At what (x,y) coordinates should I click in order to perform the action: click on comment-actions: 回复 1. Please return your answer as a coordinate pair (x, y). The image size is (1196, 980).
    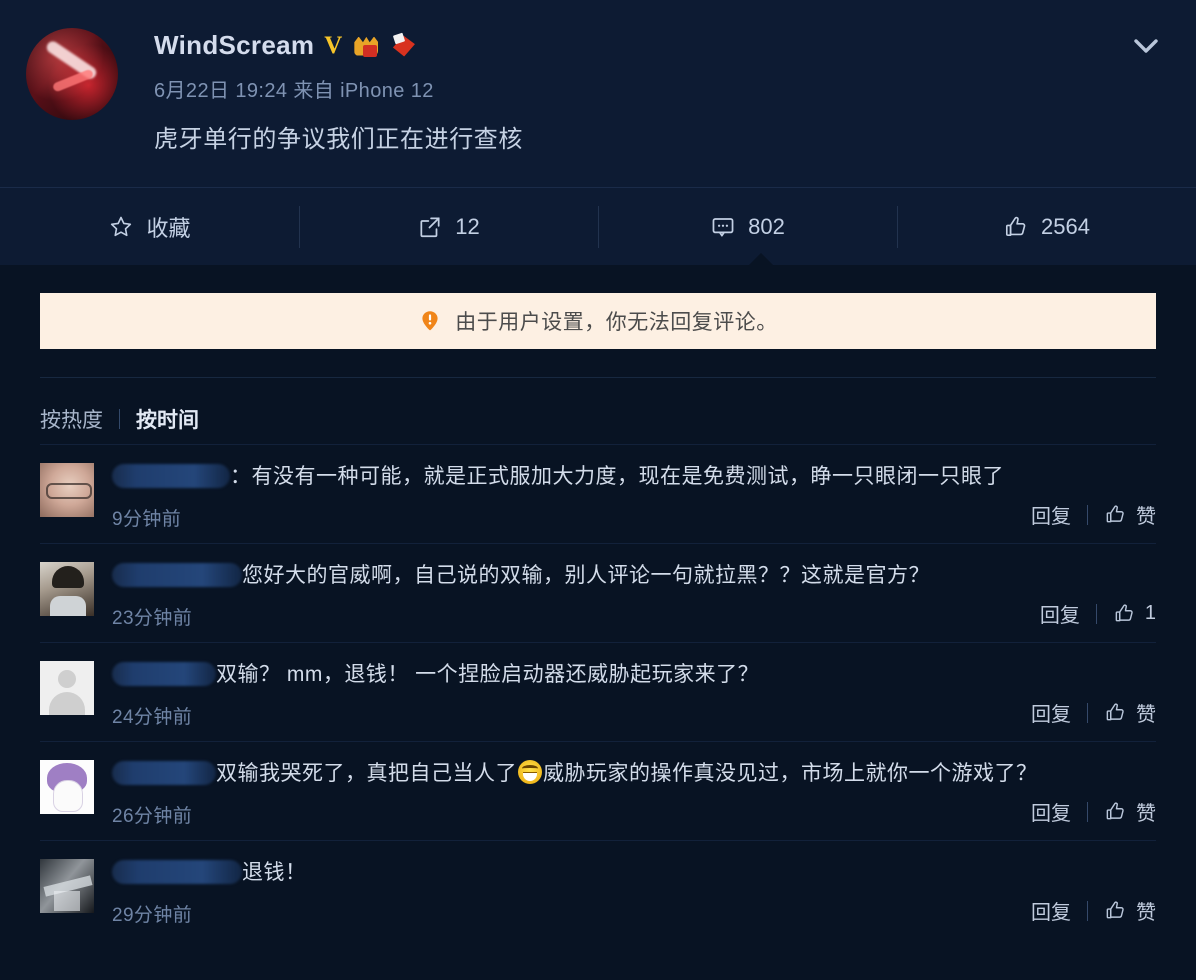
    Looking at the image, I should click on (1098, 613).